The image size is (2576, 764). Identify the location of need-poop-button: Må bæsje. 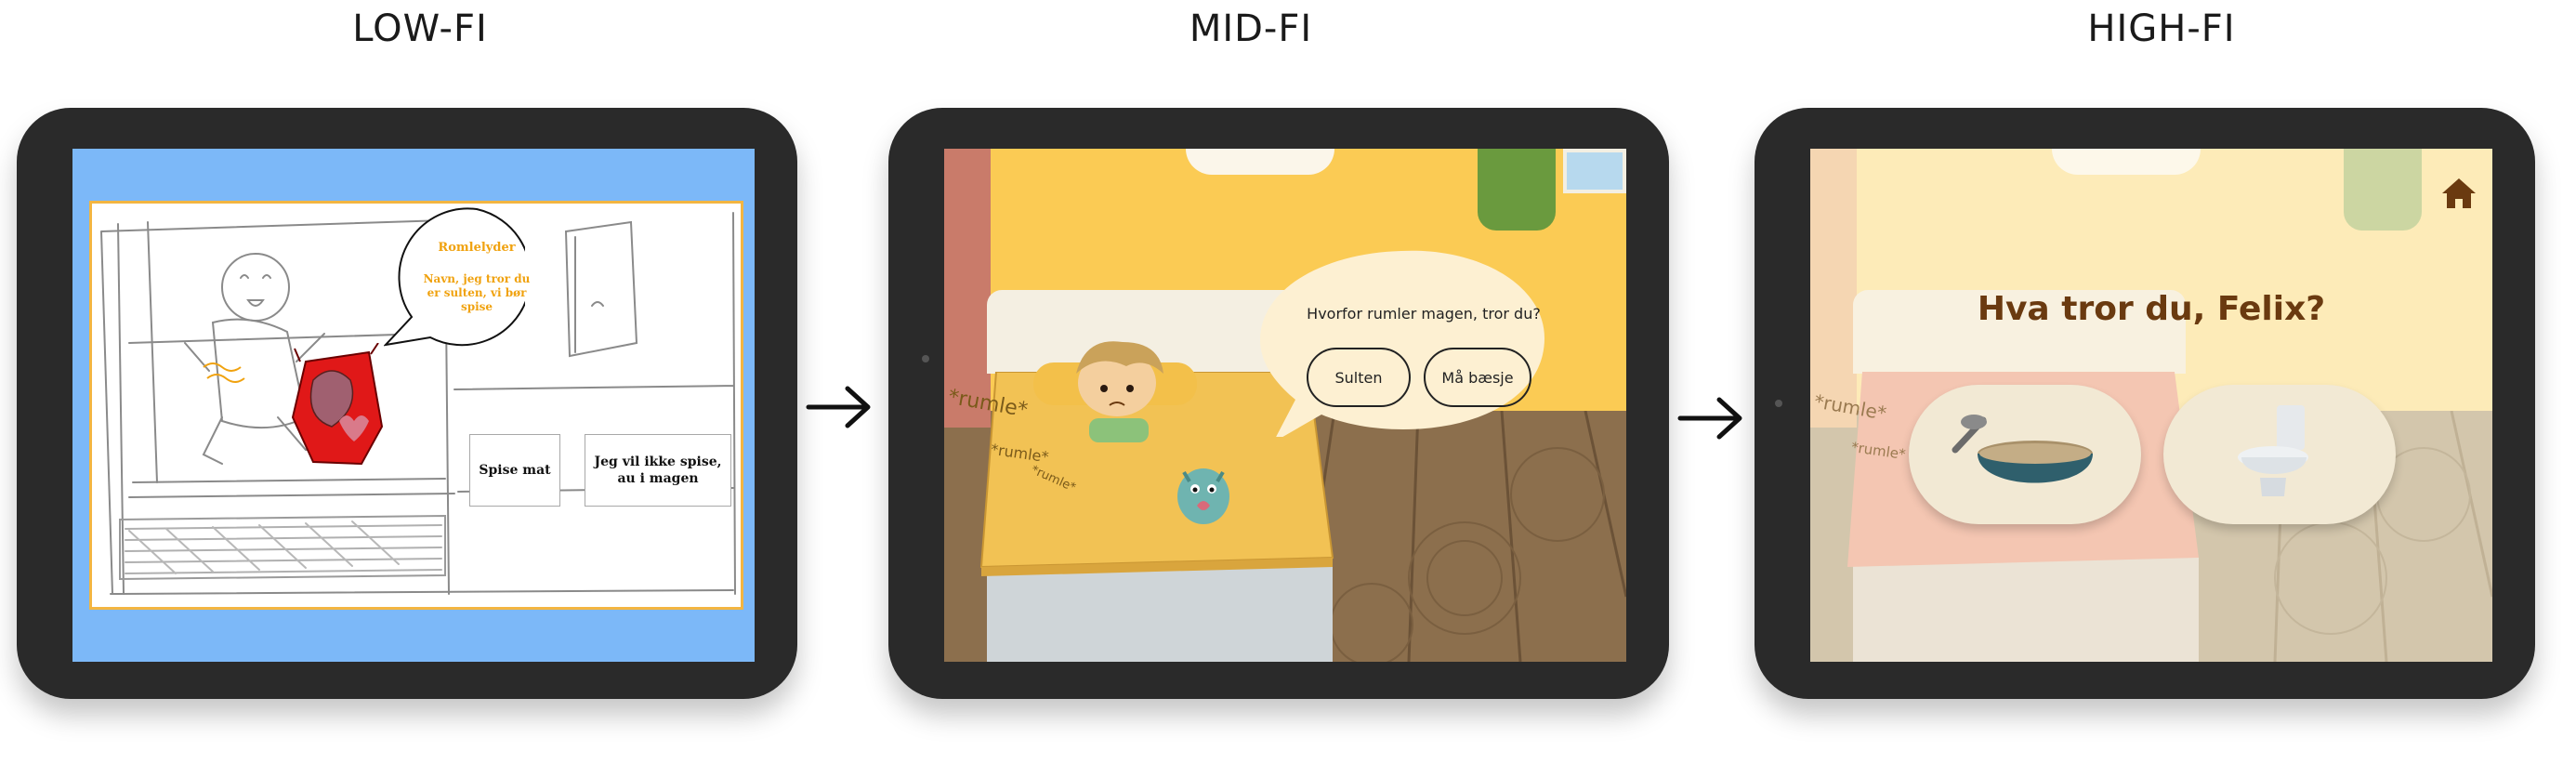
(1477, 377).